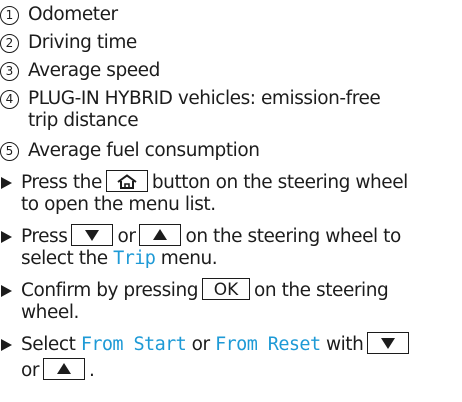  Describe the element at coordinates (83, 120) in the screenshot. I see `legend-text: trip distance` at that location.